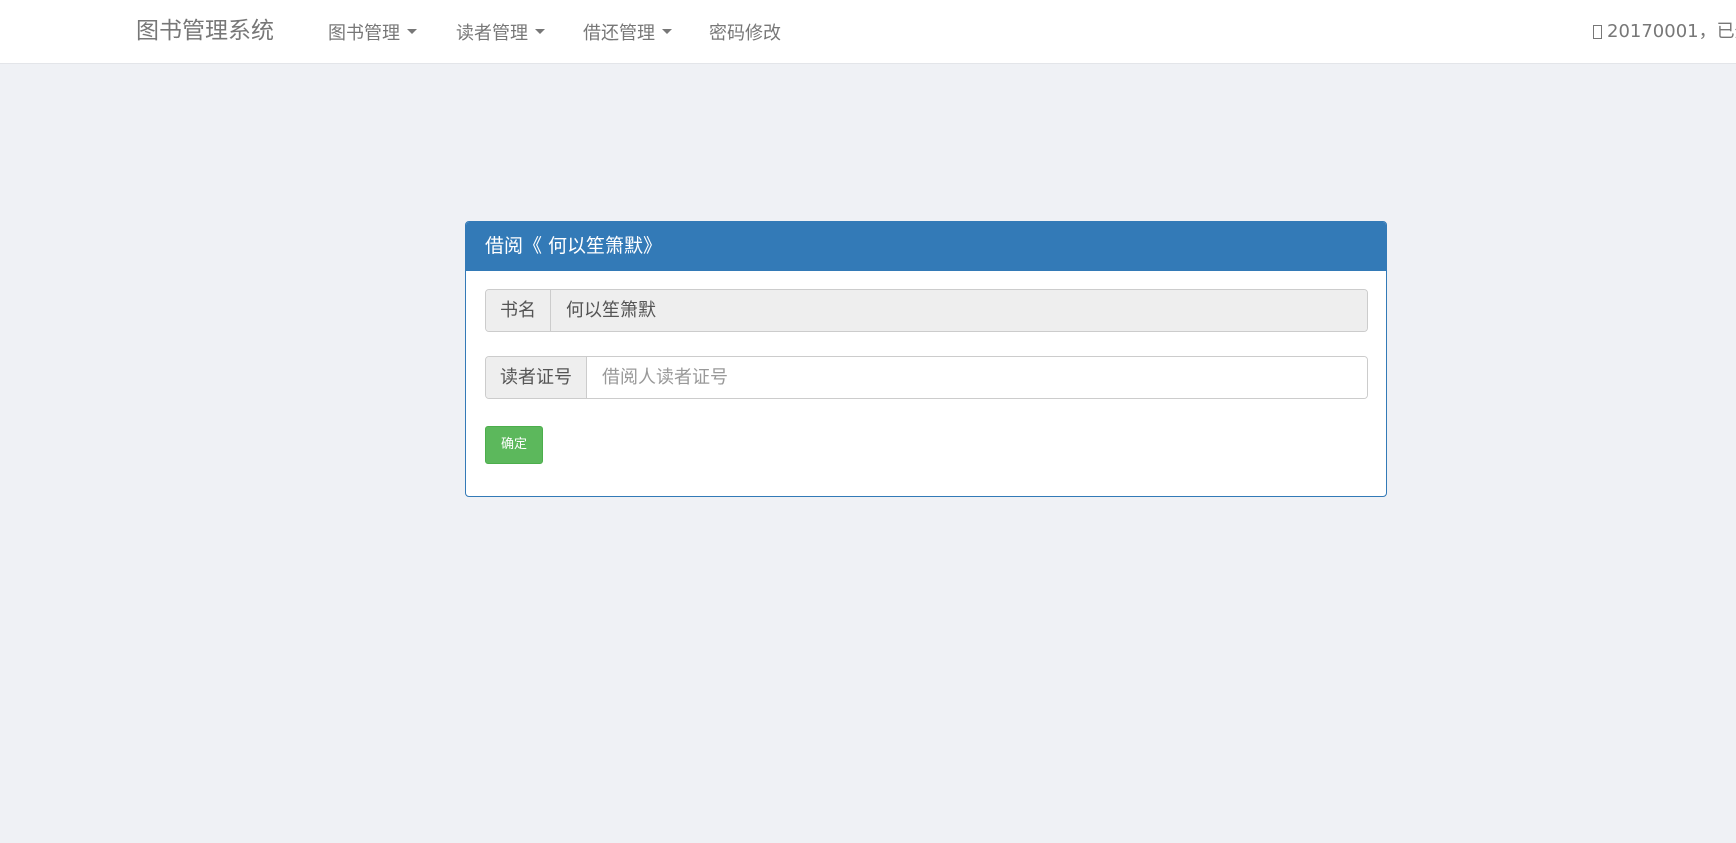 This screenshot has width=1736, height=843. I want to click on nav-password-change-label: 密码修改, so click(745, 33).